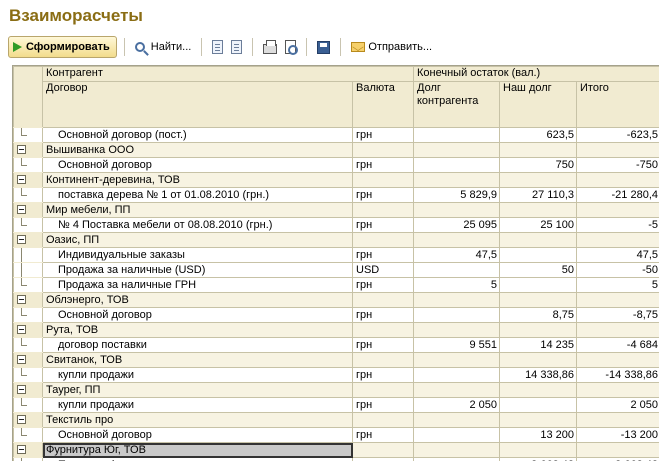  I want to click on contract-cell: купли продажи, so click(197, 375).